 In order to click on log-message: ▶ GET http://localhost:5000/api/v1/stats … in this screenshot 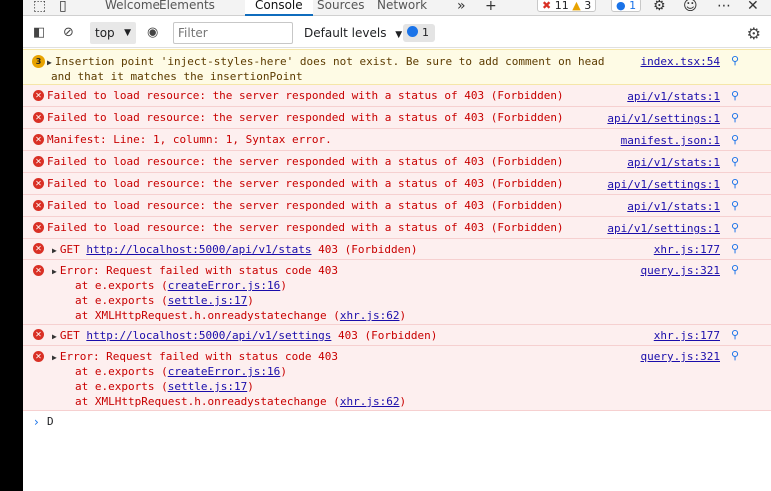, I will do `click(234, 250)`.